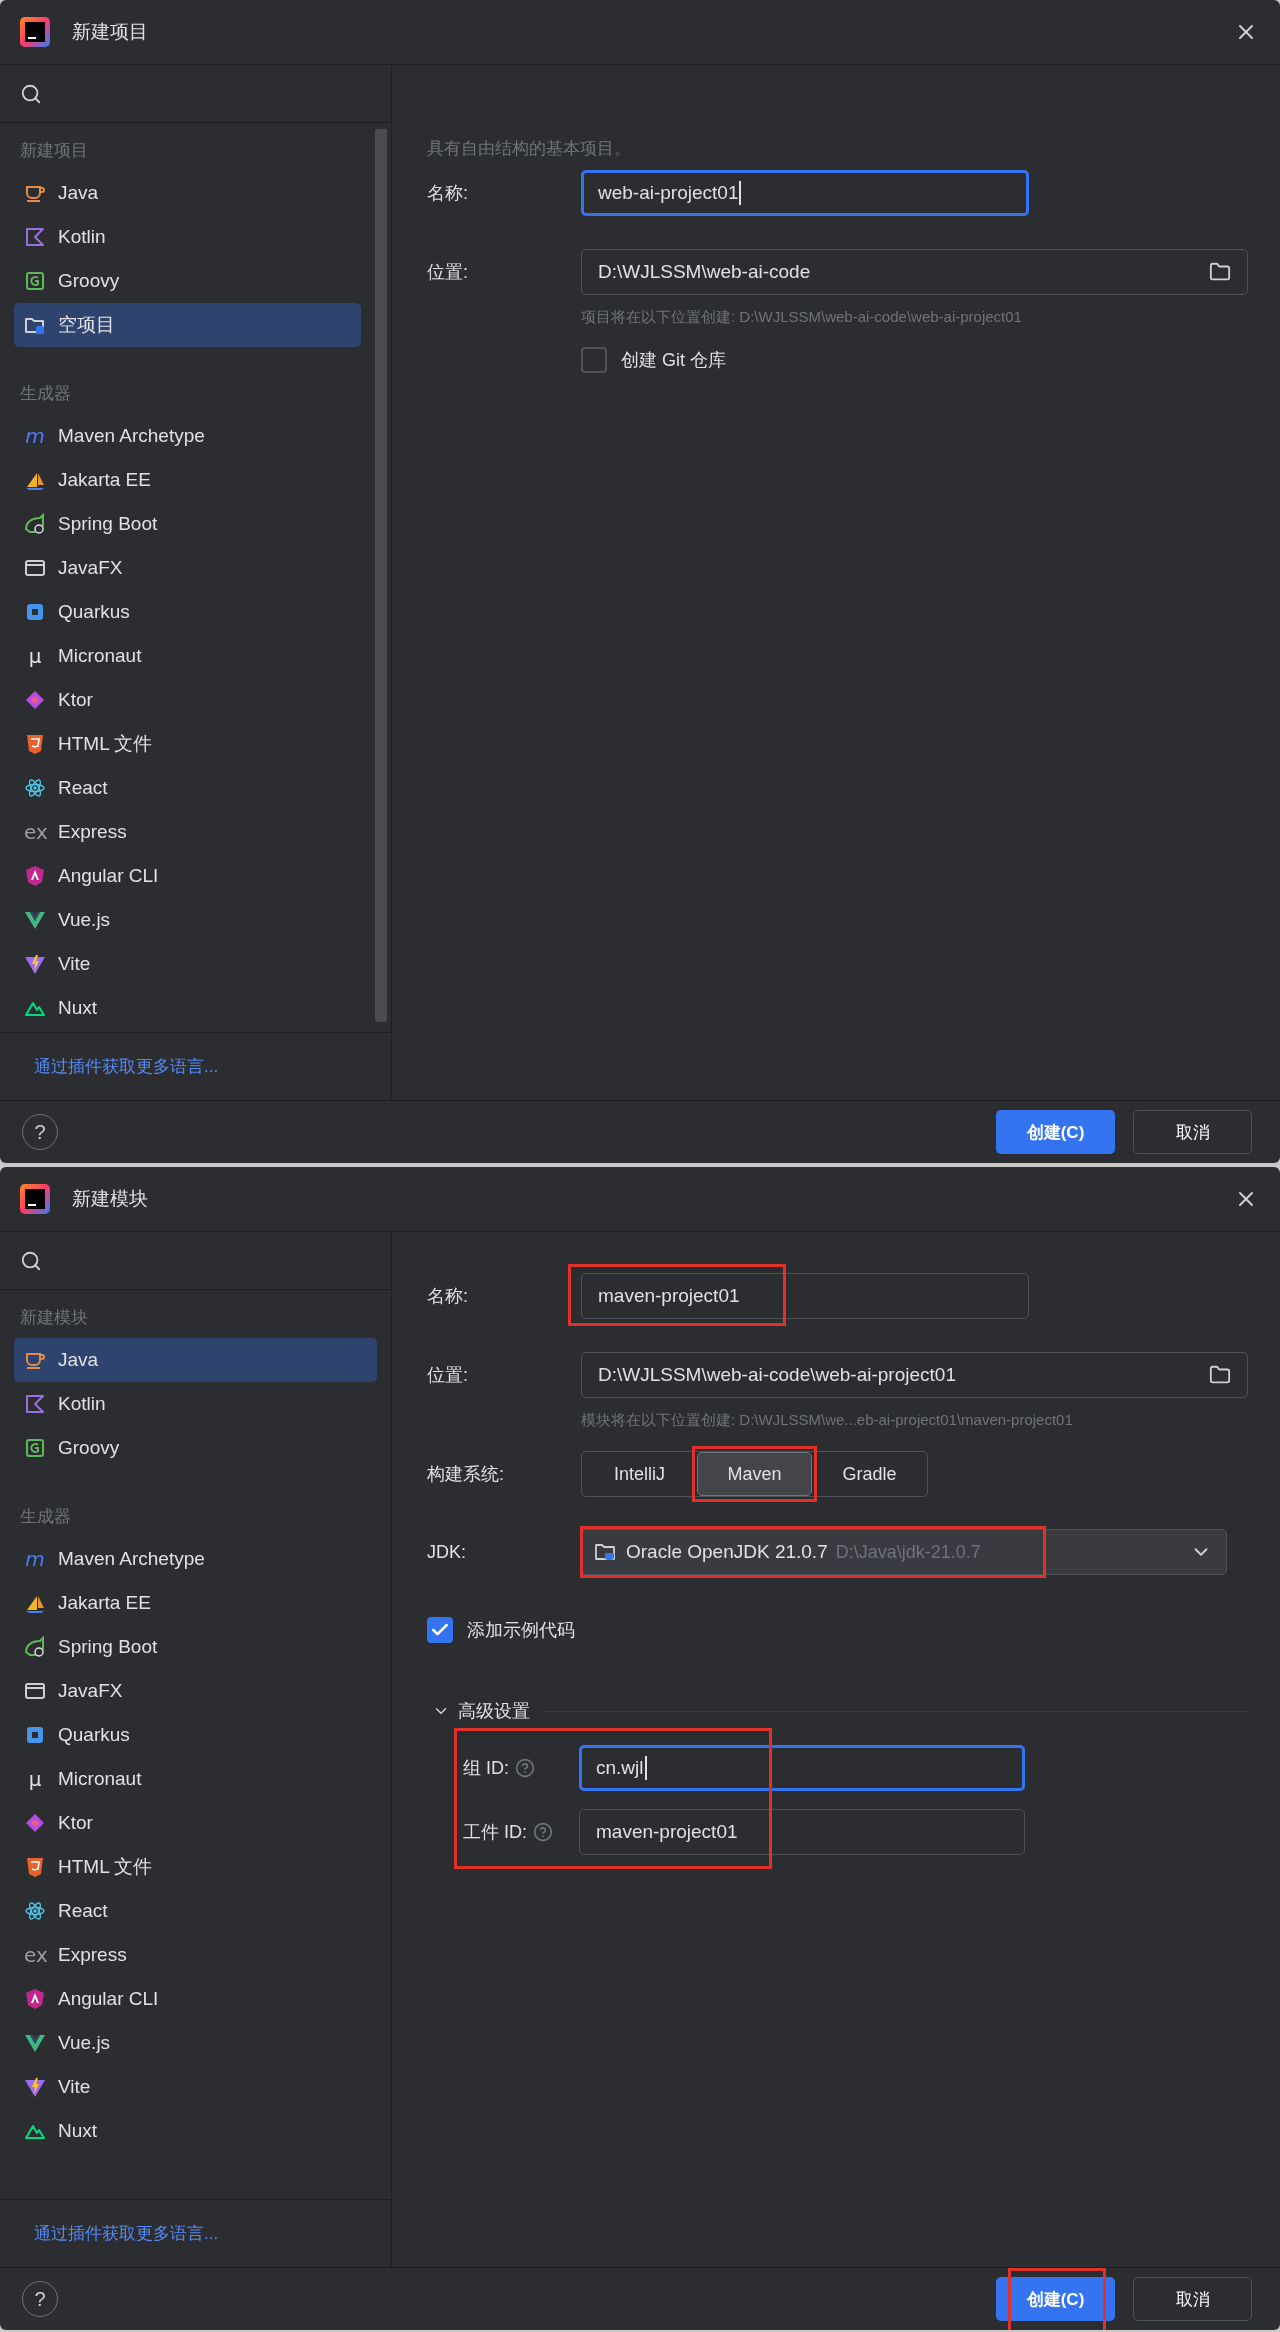 The width and height of the screenshot is (1280, 2332). I want to click on app-logo-icon, so click(35, 32).